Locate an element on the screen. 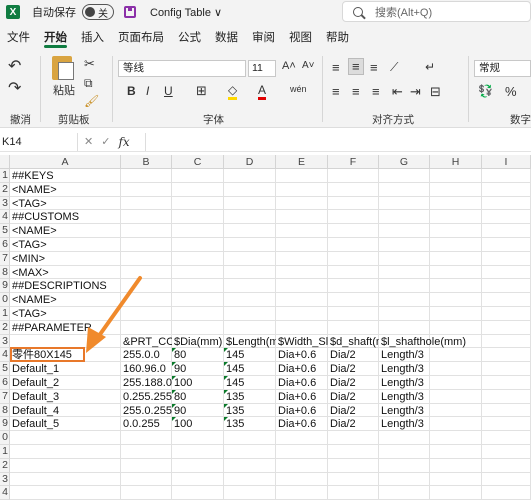  cell-f16: Dia/2 is located at coordinates (354, 383).